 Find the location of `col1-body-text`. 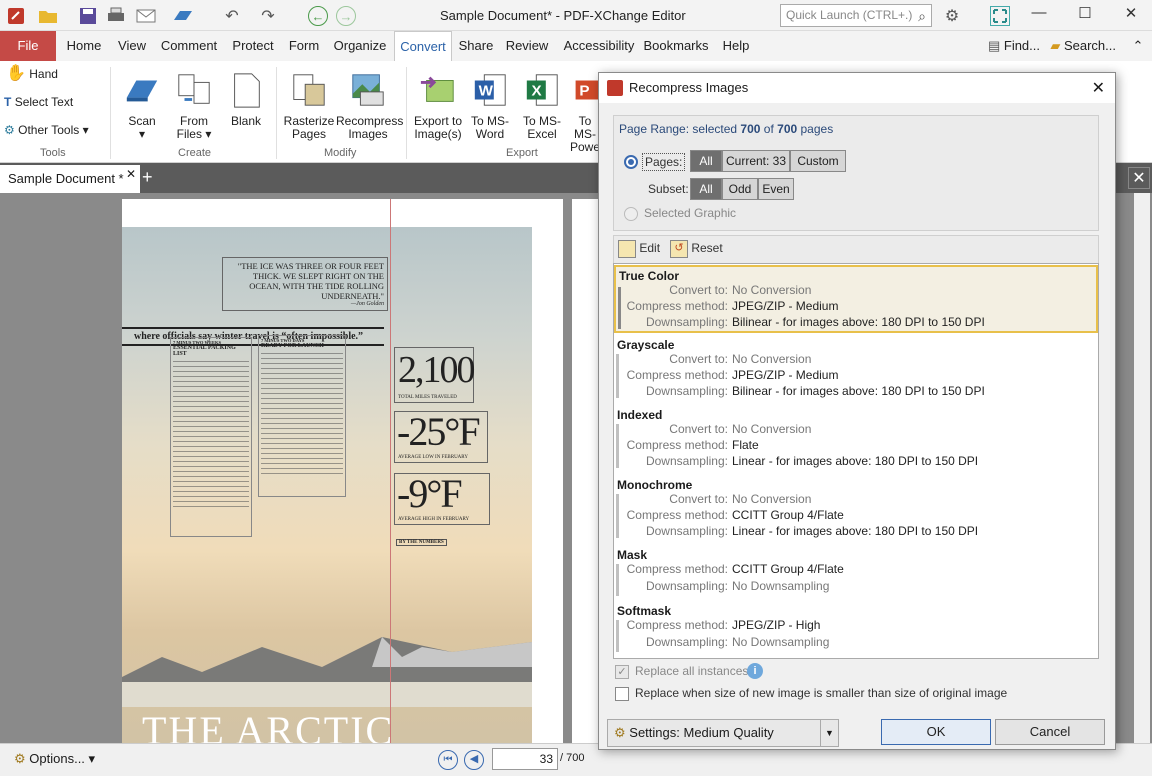

col1-body-text is located at coordinates (211, 436).